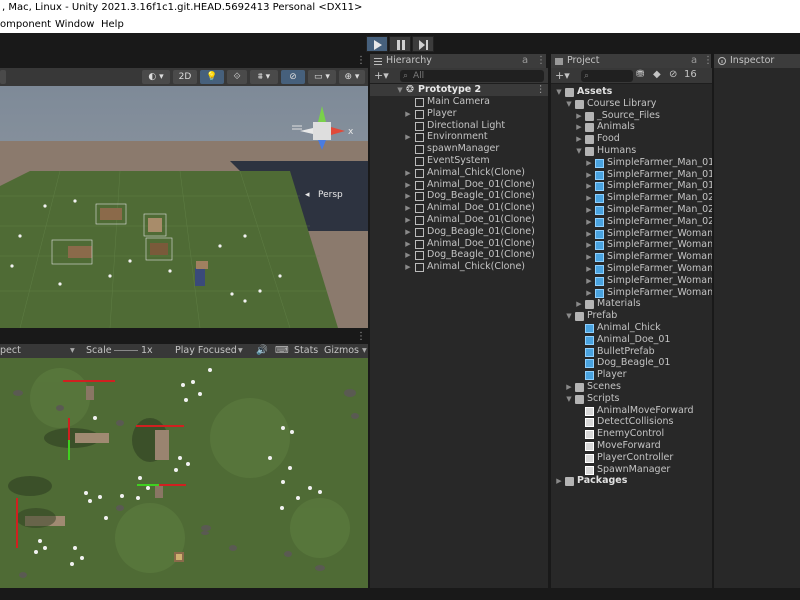 The image size is (800, 600). I want to click on gizmos-button: ⊕ ▾, so click(352, 77).